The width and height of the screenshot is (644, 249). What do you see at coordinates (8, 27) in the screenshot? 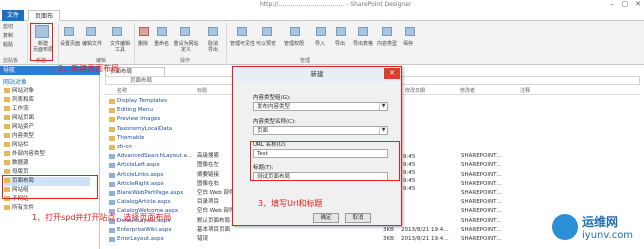
I see `cut-button: 剪切` at bounding box center [8, 27].